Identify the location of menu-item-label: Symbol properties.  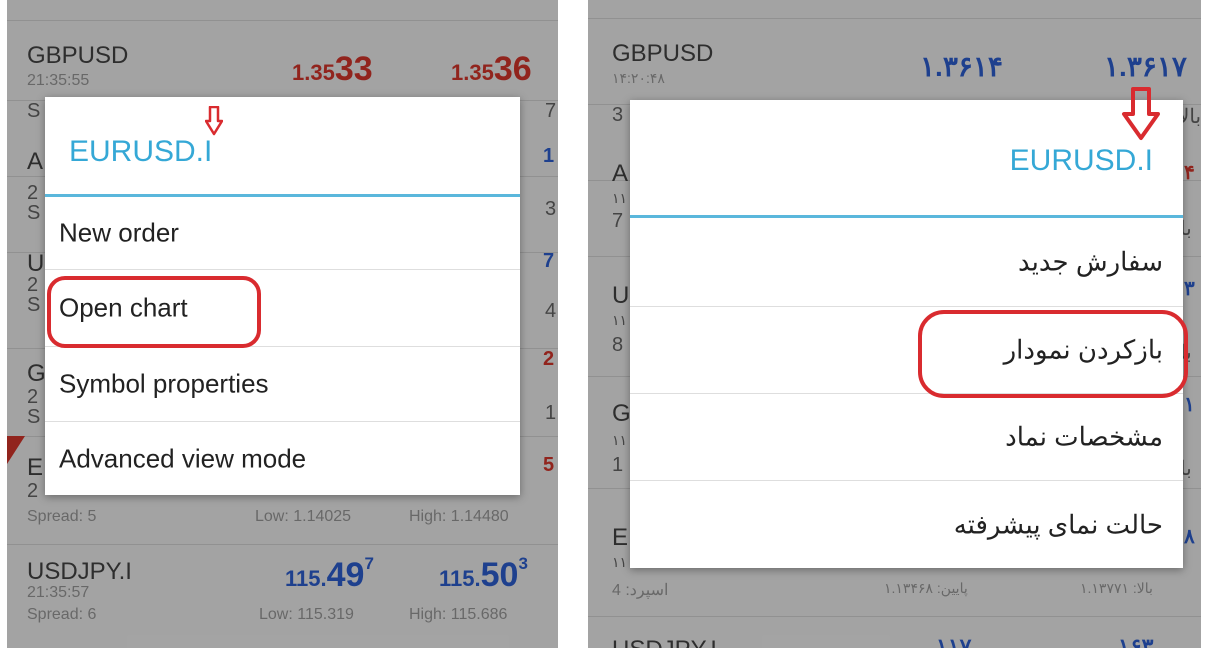
(164, 383).